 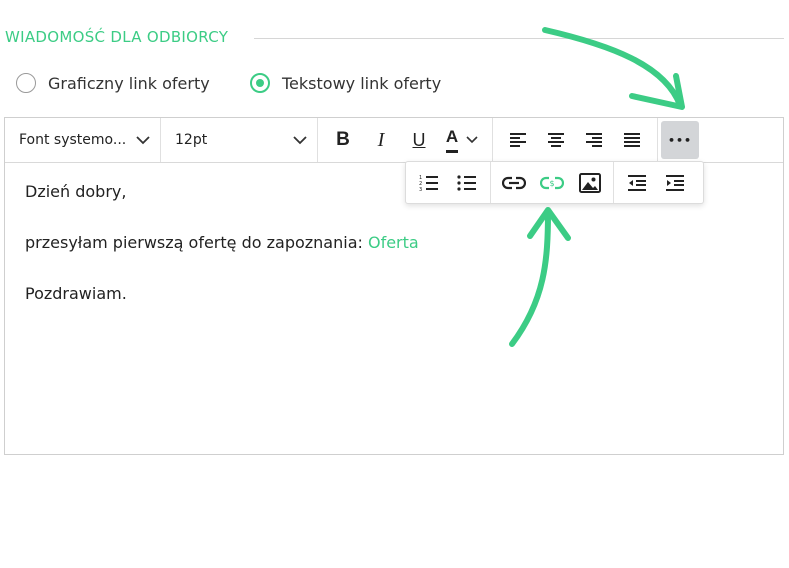 What do you see at coordinates (462, 140) in the screenshot?
I see `text-color-button: A` at bounding box center [462, 140].